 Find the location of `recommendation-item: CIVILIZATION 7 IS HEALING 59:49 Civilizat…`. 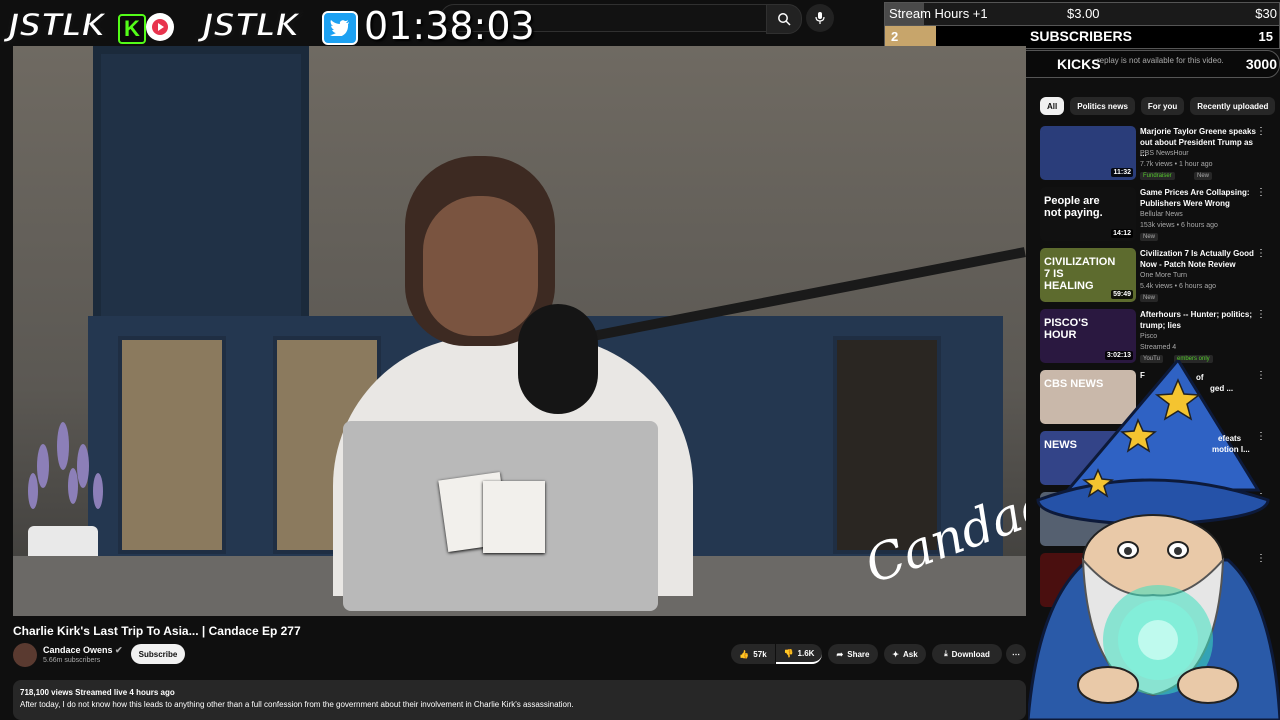

recommendation-item: CIVILIZATION 7 IS HEALING 59:49 Civilizat… is located at coordinates (1156, 276).